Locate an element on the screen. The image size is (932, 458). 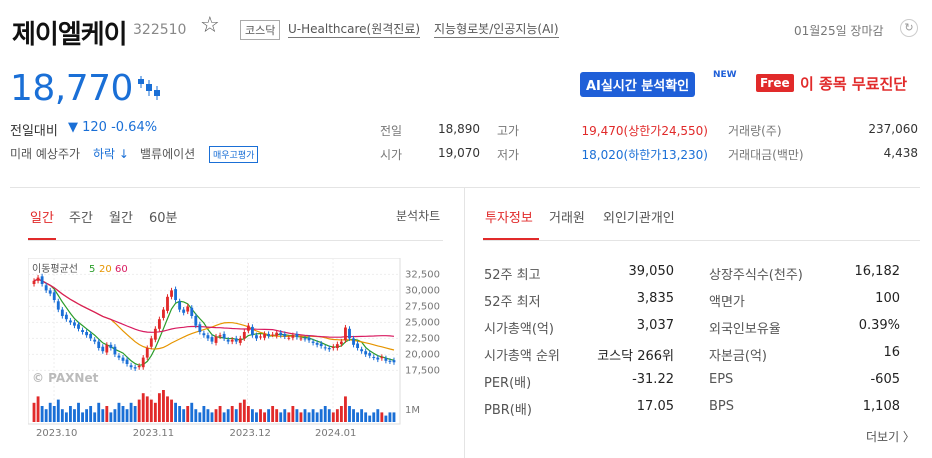
refresh-icon: ↻ is located at coordinates (909, 28).